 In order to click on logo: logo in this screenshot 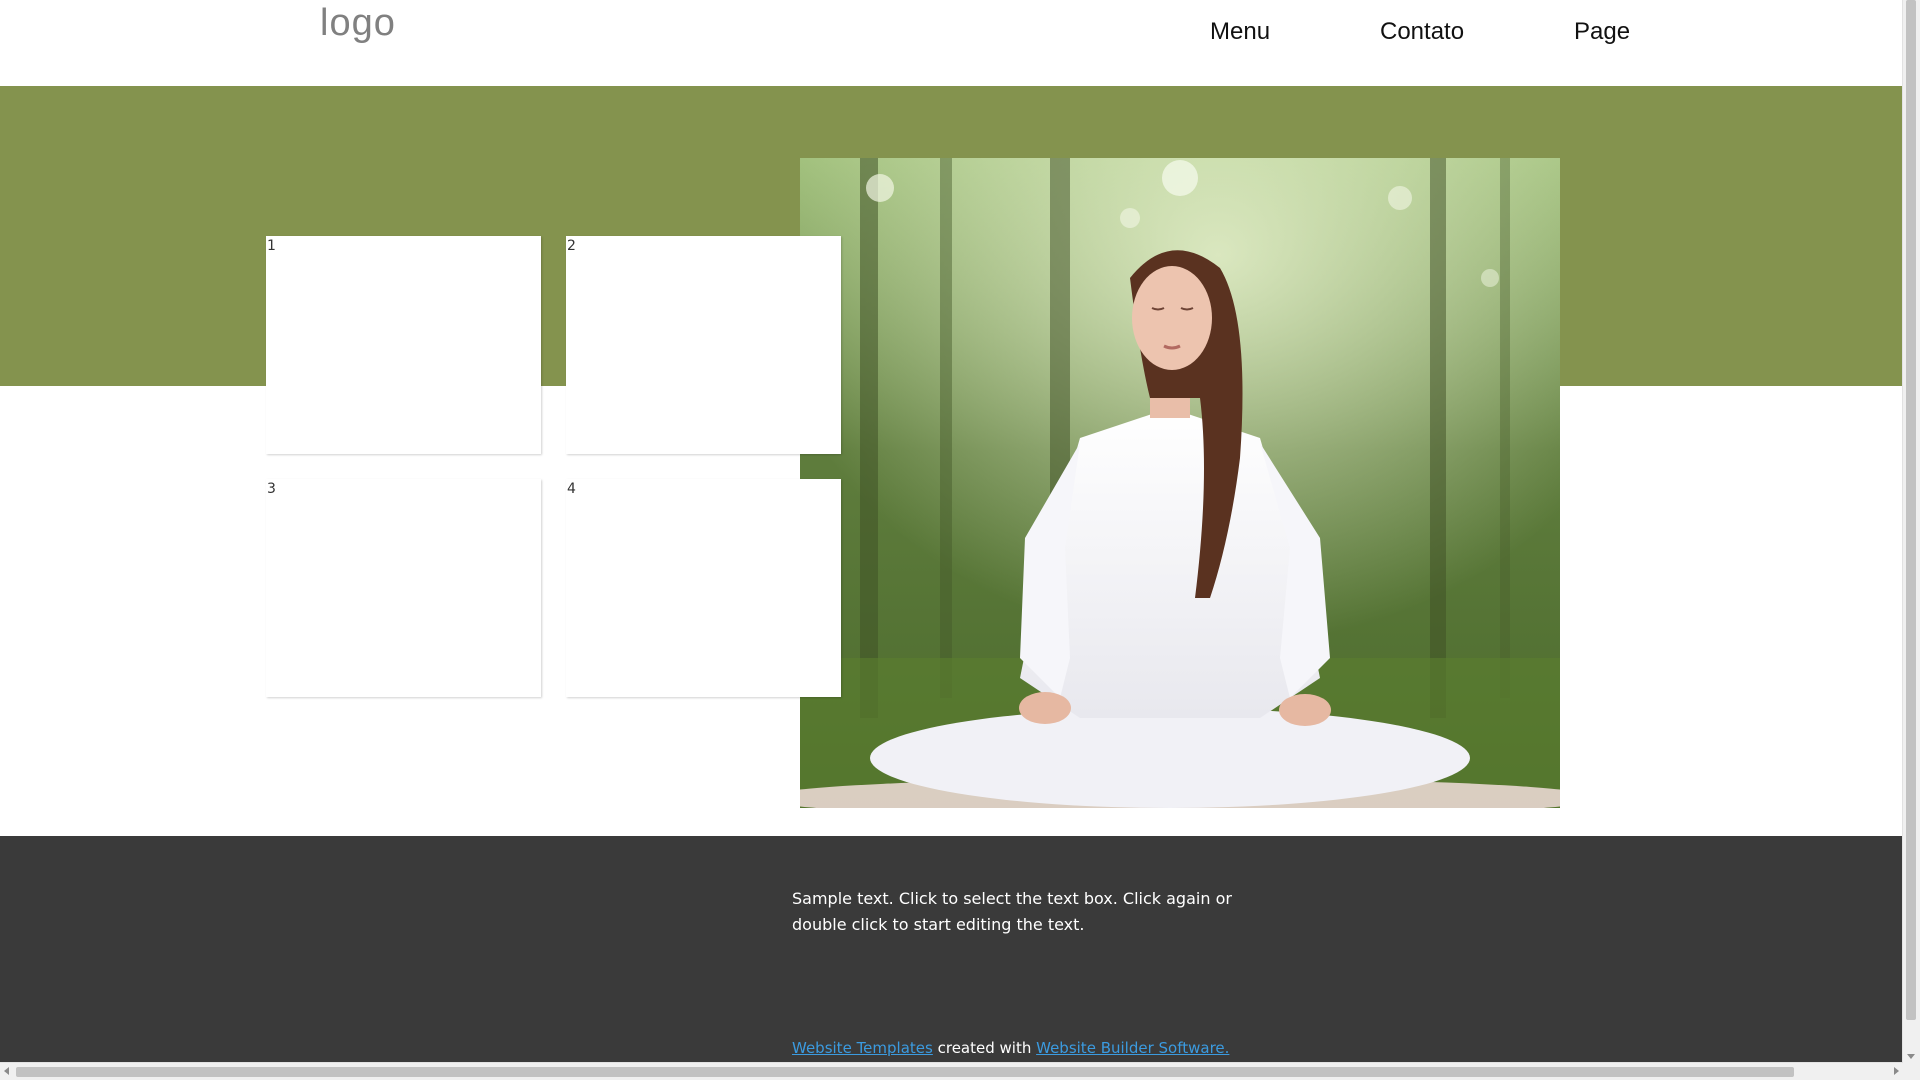, I will do `click(358, 23)`.